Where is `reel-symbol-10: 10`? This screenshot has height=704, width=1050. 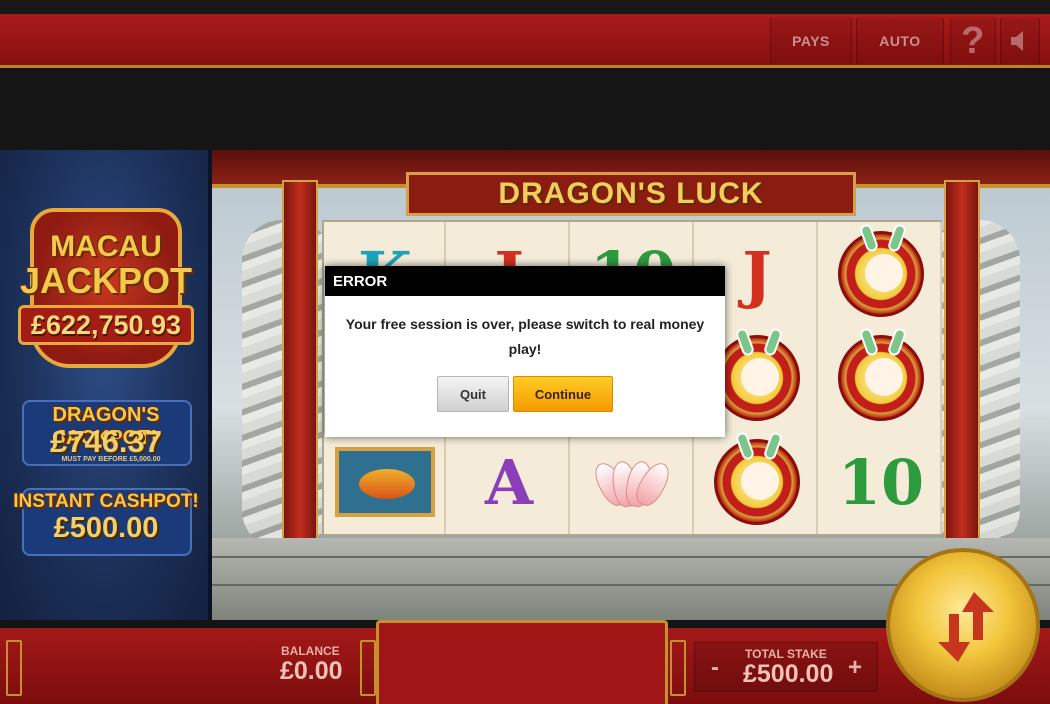 reel-symbol-10: 10 is located at coordinates (881, 482).